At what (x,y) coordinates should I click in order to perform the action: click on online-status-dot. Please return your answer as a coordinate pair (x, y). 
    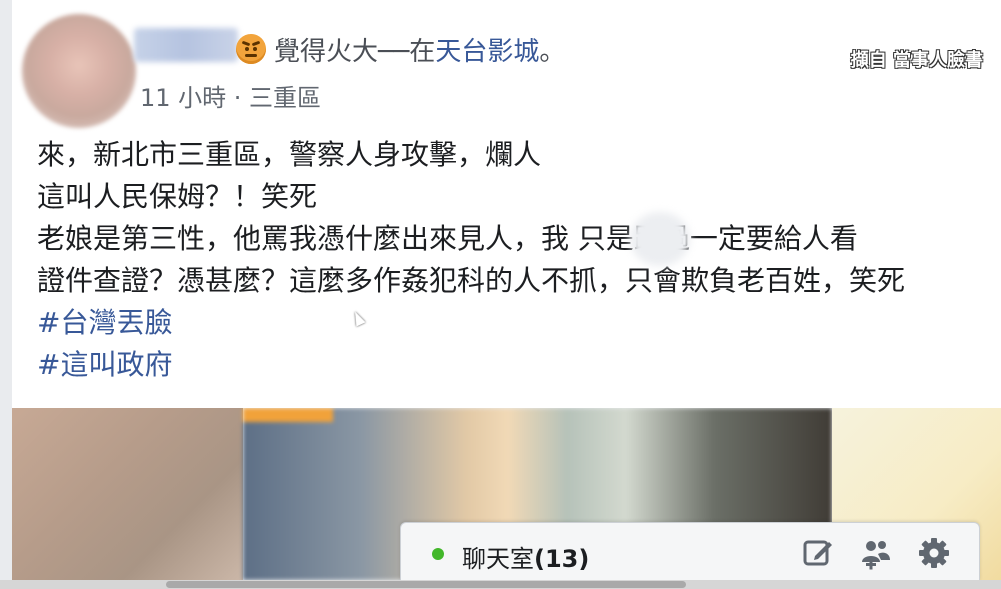
    Looking at the image, I should click on (438, 554).